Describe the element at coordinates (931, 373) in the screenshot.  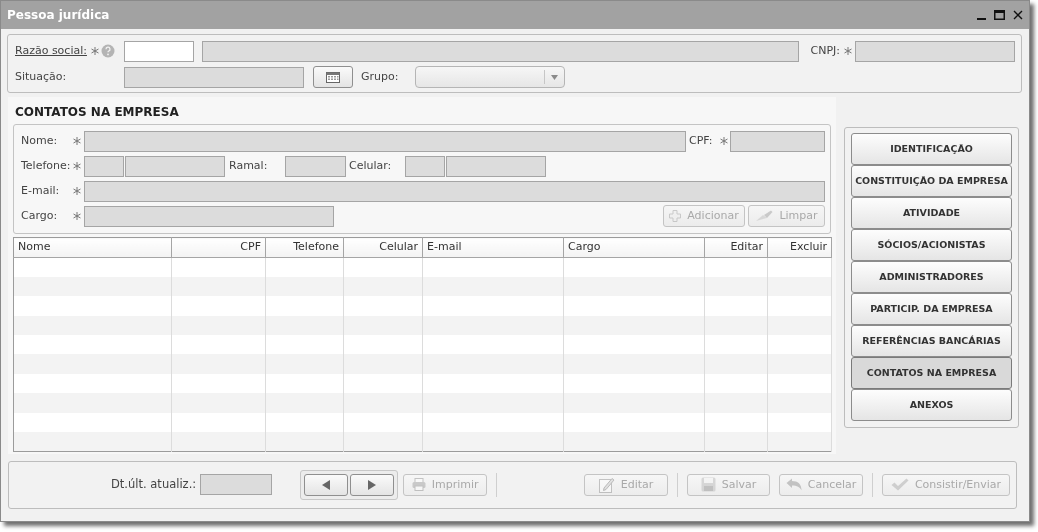
I see `section-tab: CONTATOS NA EMPRESA` at that location.